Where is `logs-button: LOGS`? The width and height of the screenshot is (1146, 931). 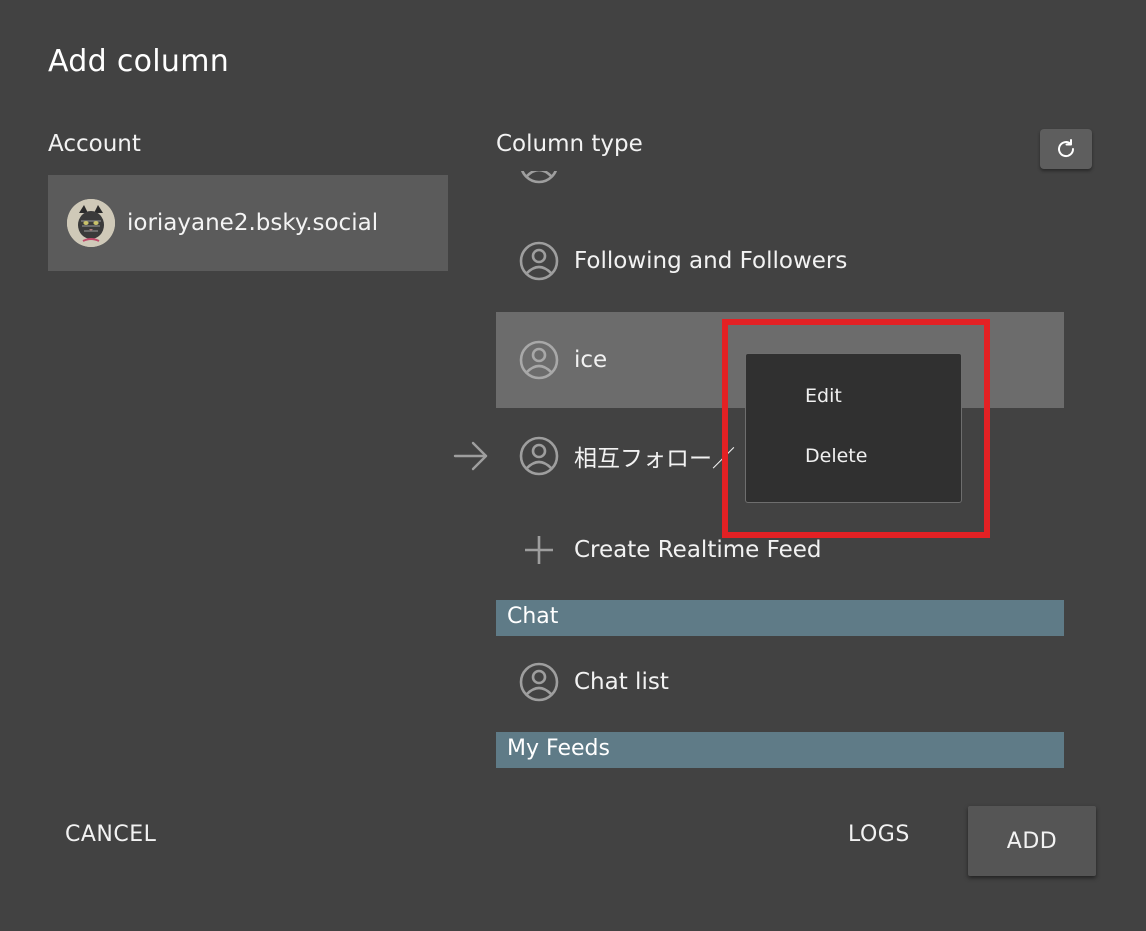 logs-button: LOGS is located at coordinates (879, 834).